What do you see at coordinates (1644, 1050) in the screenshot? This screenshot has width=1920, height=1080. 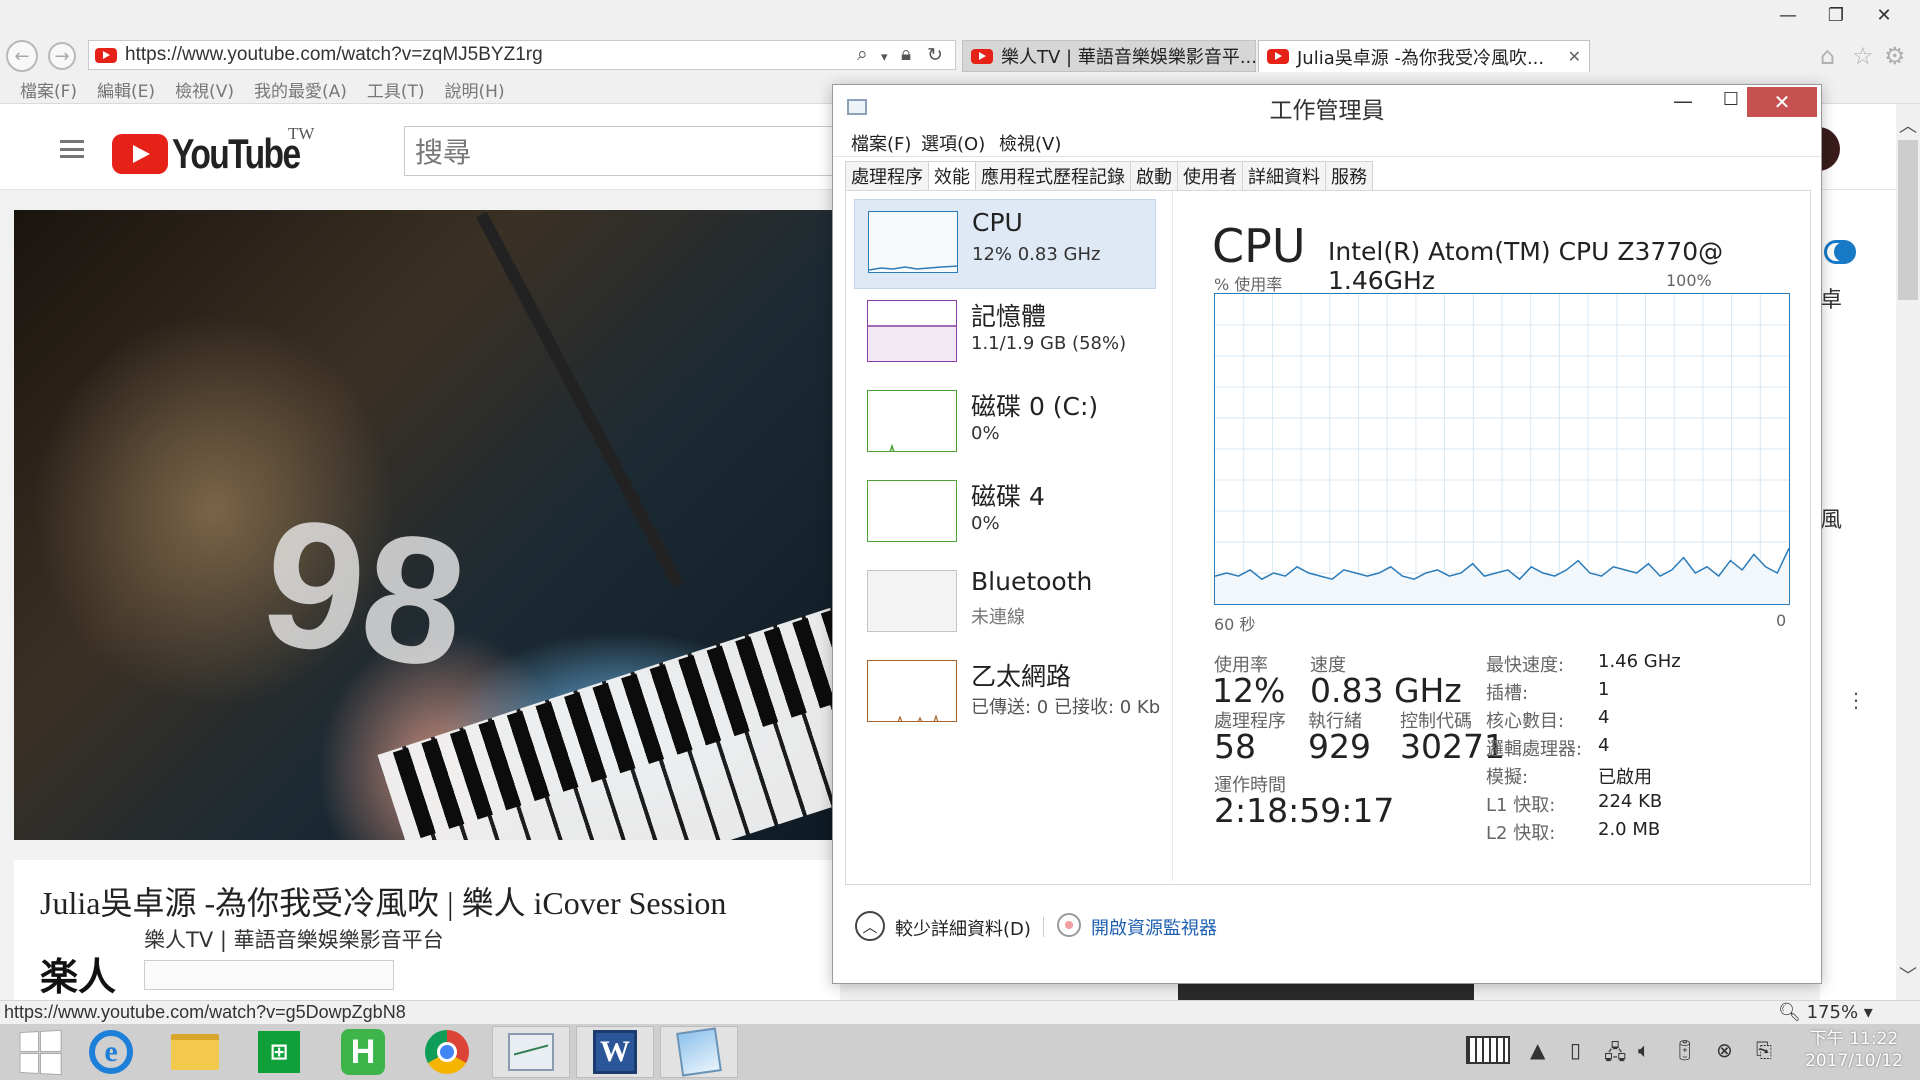 I see `volume-icon: 🔈︎` at bounding box center [1644, 1050].